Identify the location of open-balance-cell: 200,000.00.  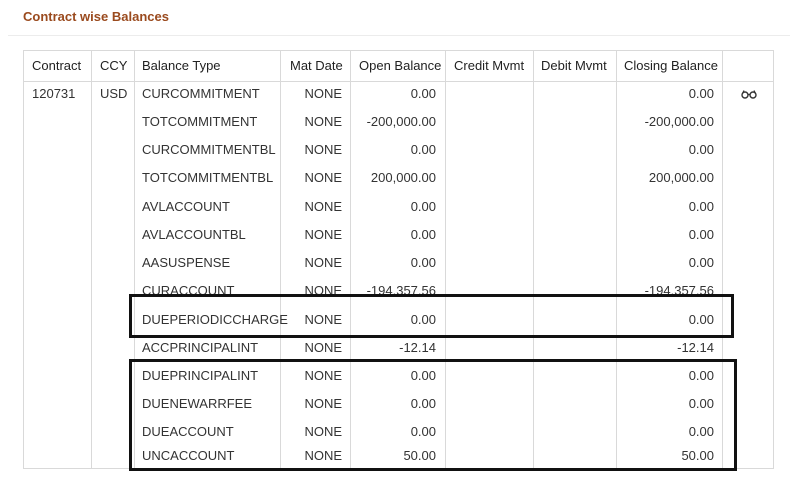
(403, 177).